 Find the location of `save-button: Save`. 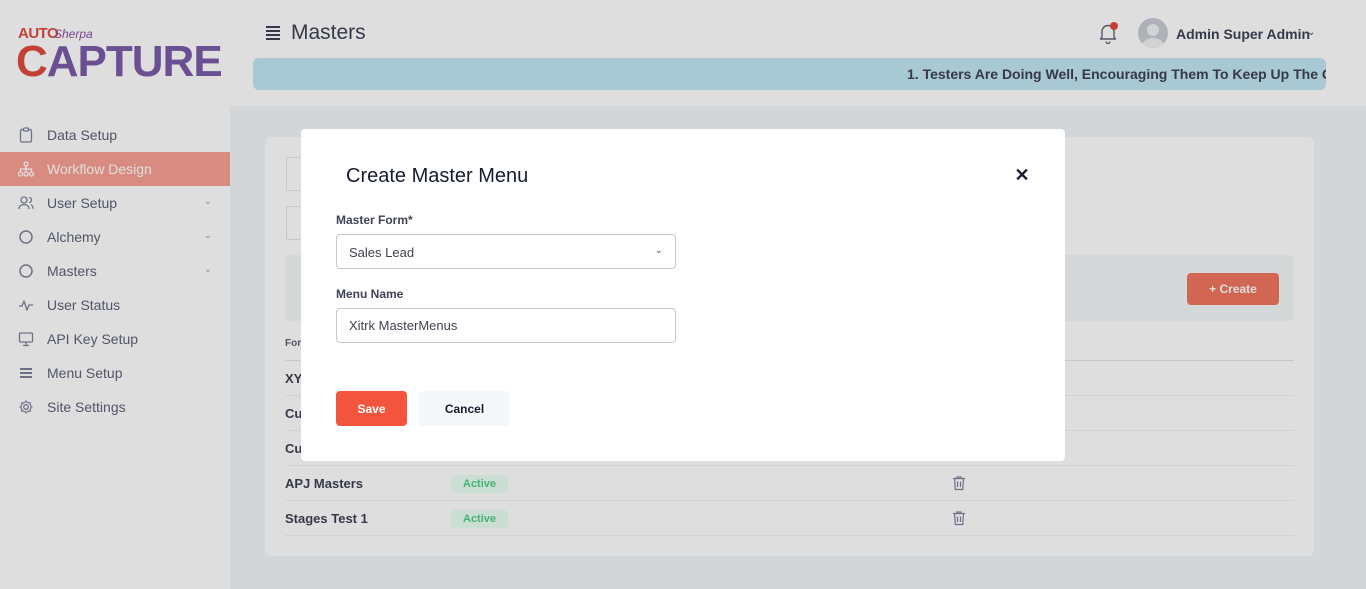

save-button: Save is located at coordinates (371, 408).